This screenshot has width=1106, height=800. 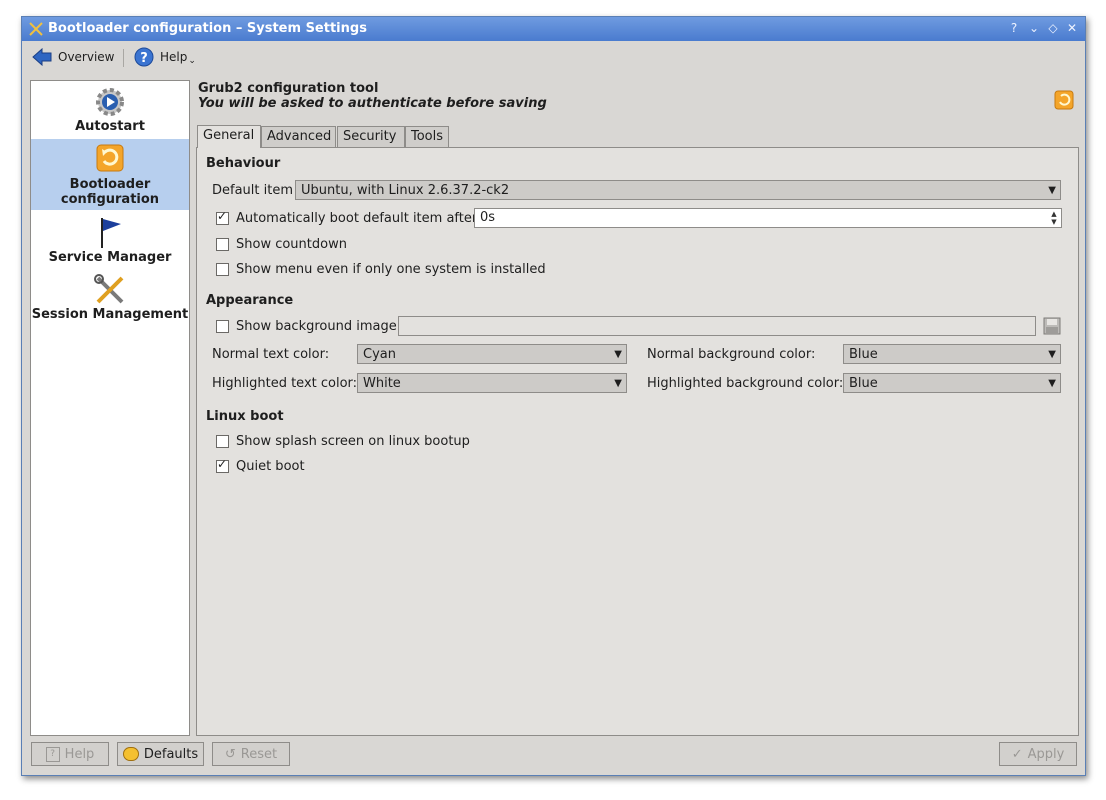 I want to click on reset-button-label: Reset, so click(x=259, y=754).